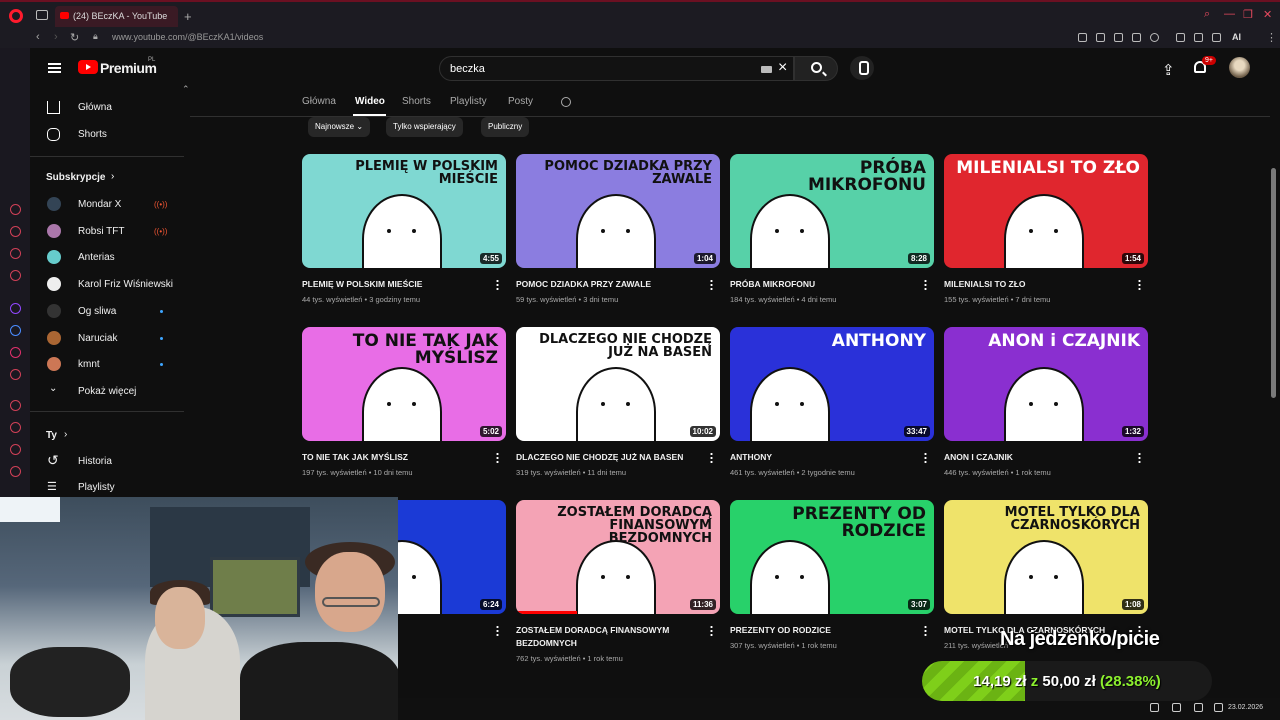  What do you see at coordinates (1236, 37) in the screenshot?
I see `ai-button: AI` at bounding box center [1236, 37].